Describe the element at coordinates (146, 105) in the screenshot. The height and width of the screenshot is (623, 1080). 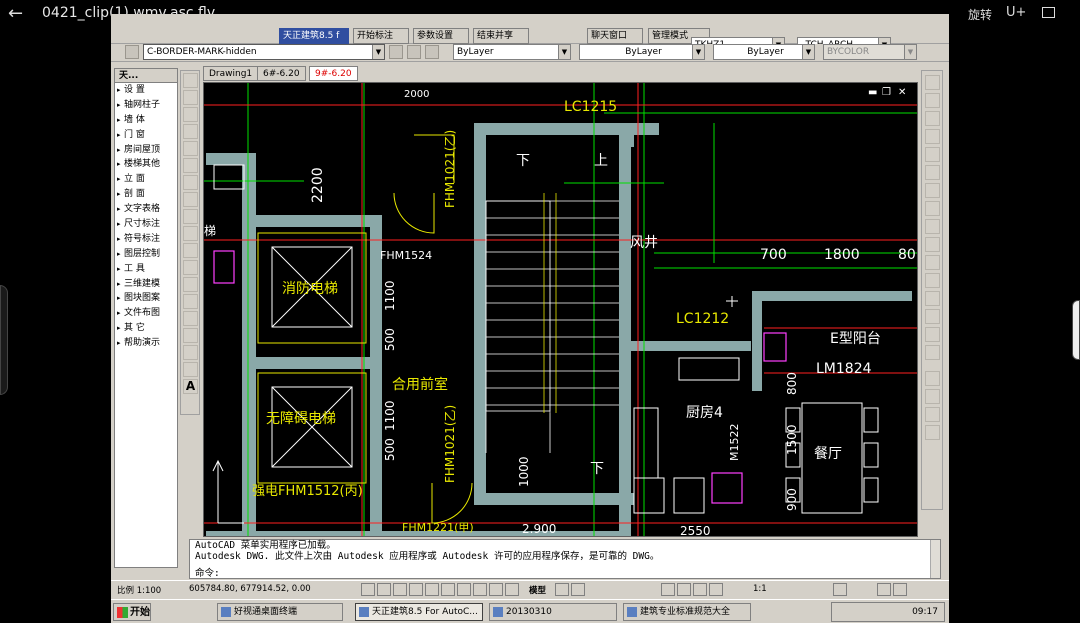
I see `menu-item-axis-column: 轴网柱子` at that location.